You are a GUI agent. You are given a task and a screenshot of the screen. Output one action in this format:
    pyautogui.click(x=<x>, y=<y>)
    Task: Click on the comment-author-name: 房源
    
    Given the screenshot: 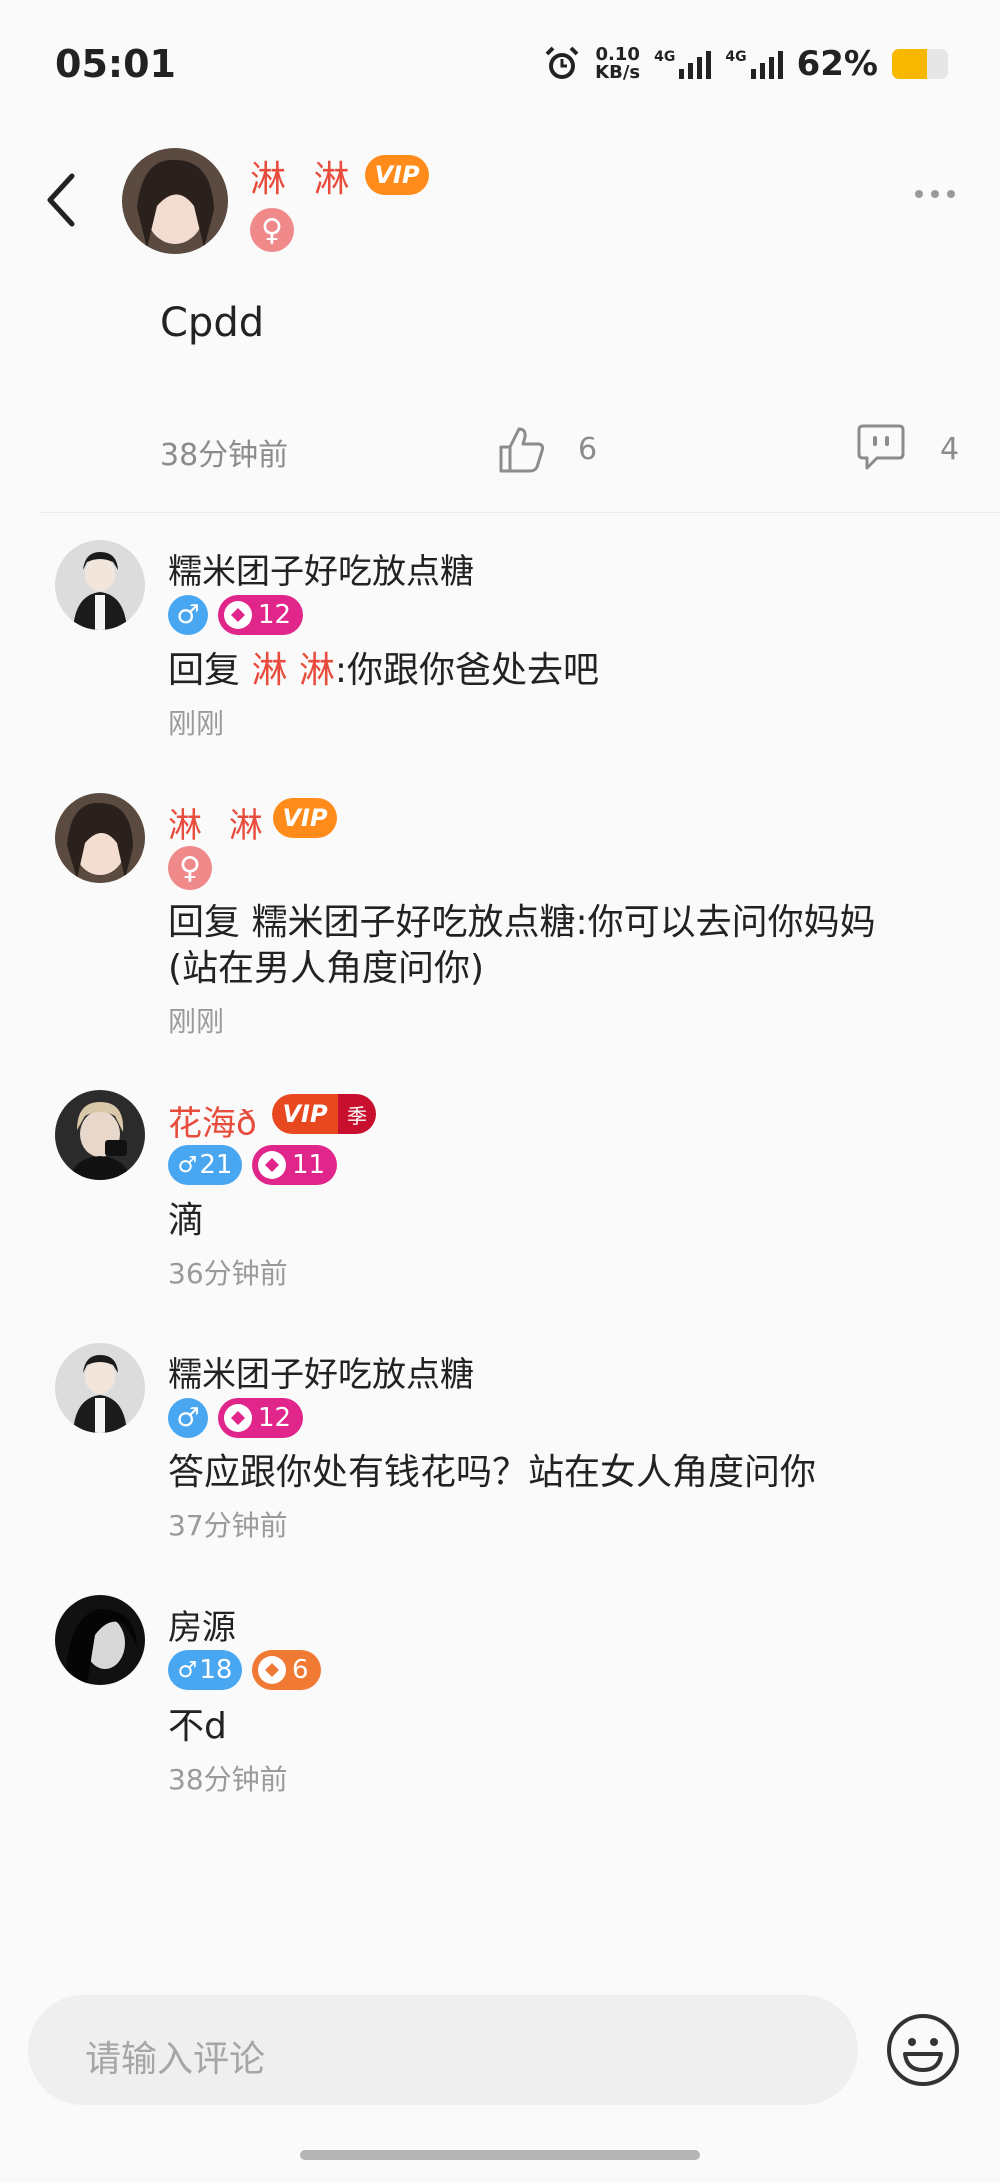 What is the action you would take?
    pyautogui.click(x=202, y=1624)
    